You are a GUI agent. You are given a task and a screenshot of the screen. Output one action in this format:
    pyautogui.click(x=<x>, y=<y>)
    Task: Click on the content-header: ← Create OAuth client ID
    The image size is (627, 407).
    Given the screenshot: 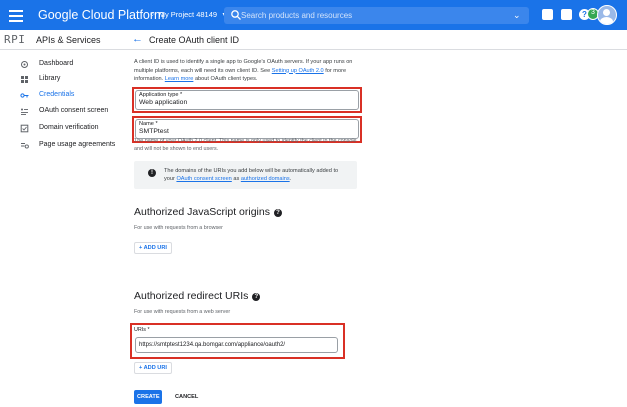 What is the action you would take?
    pyautogui.click(x=376, y=40)
    